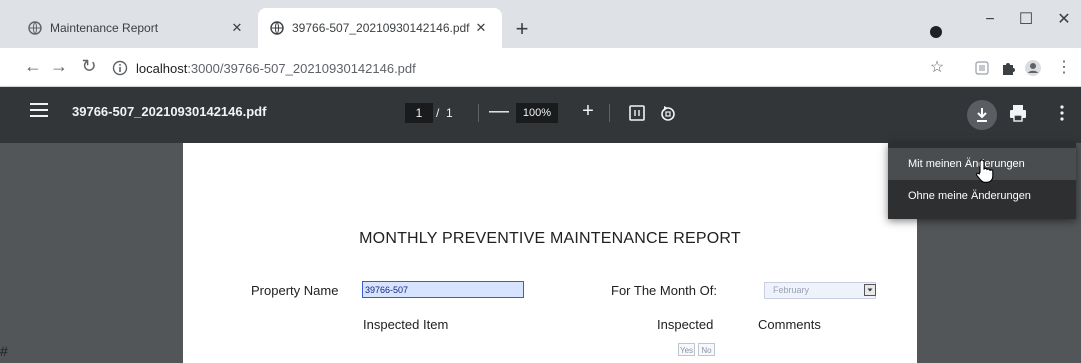 This screenshot has height=363, width=1081. I want to click on back-arrow-icon: ←, so click(33, 66).